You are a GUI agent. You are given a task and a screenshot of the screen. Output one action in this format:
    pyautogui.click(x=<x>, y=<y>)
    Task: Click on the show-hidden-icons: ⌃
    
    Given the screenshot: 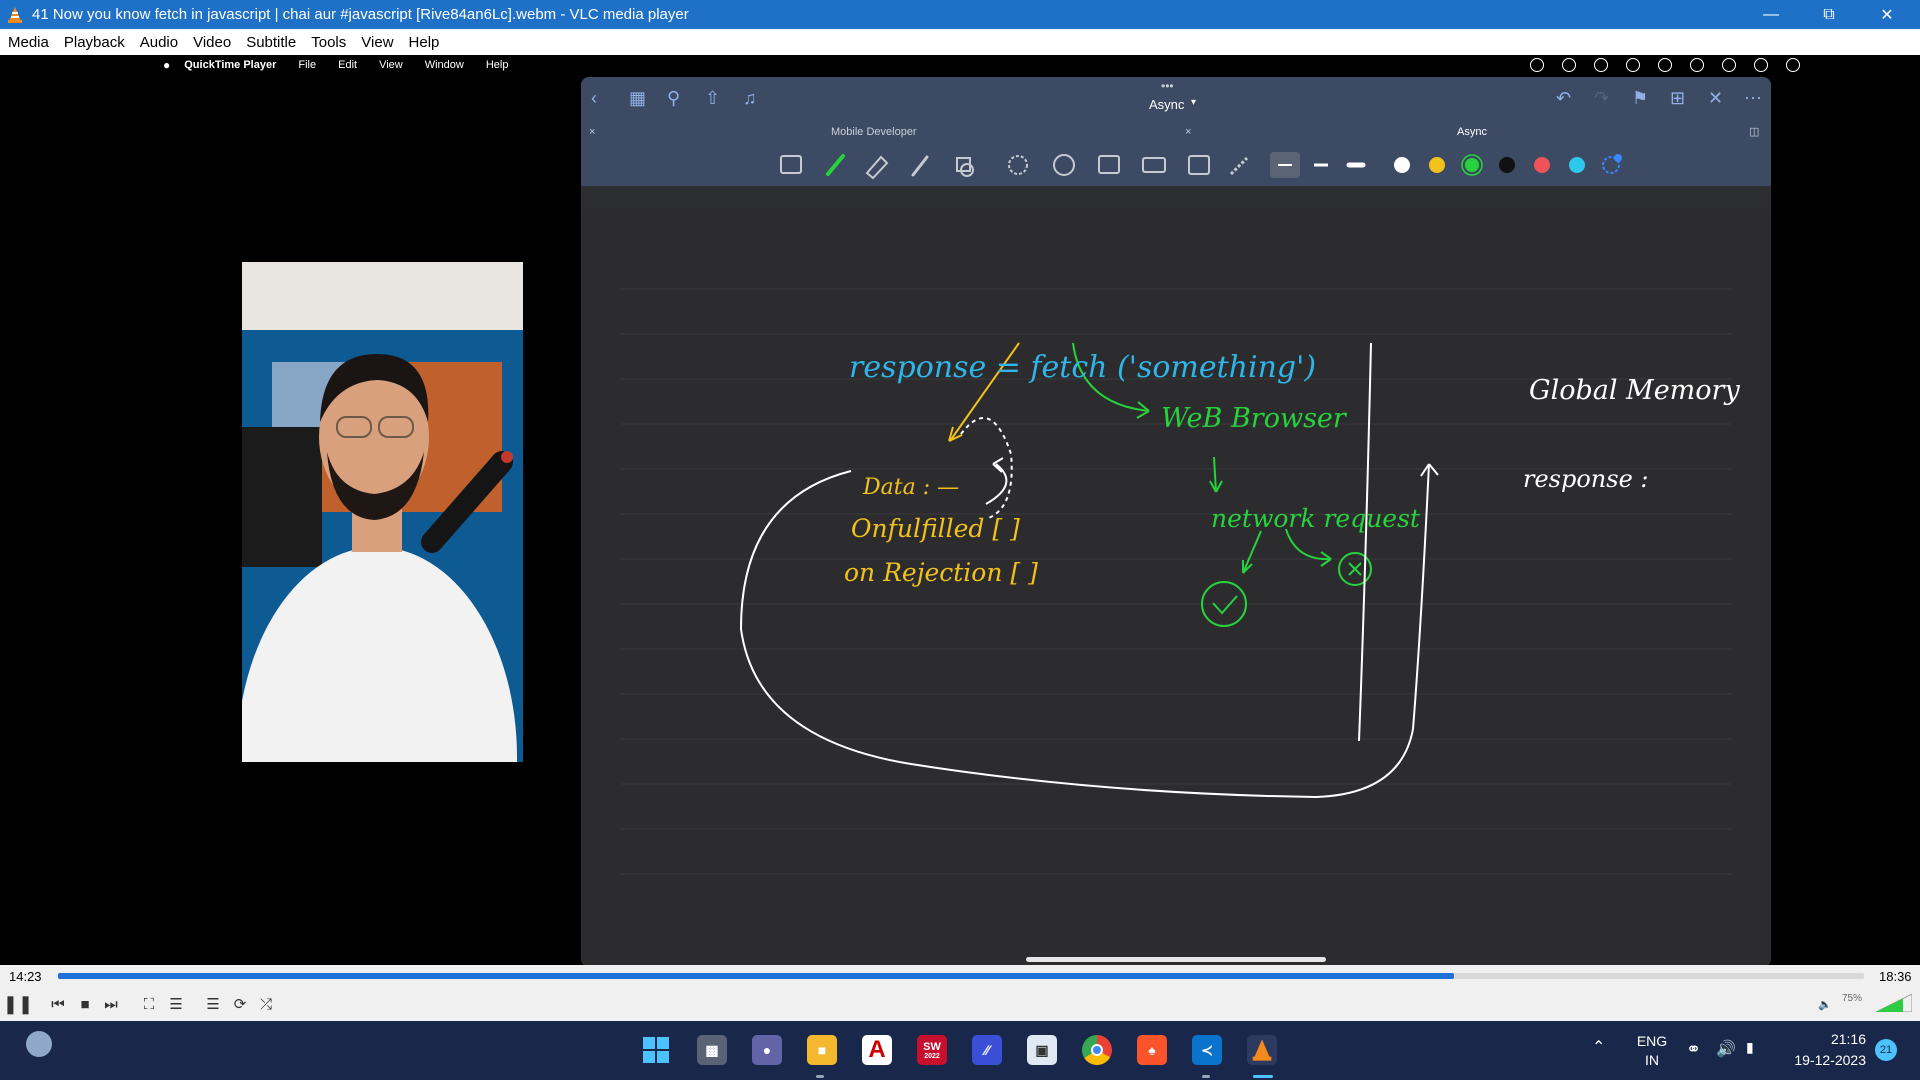 What is the action you would take?
    pyautogui.click(x=1598, y=1047)
    